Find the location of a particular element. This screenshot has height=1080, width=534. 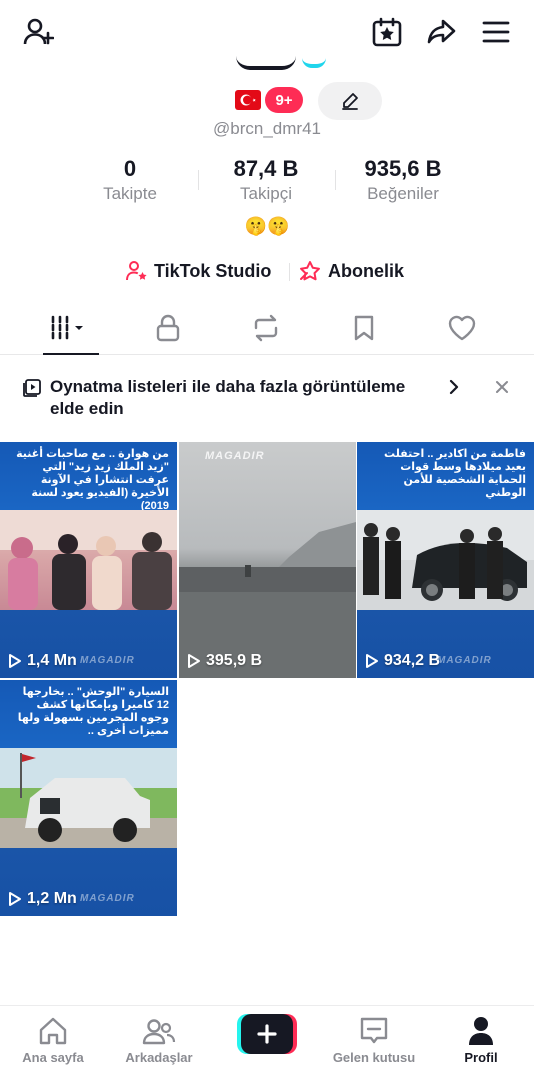

likes-label: Beğeniler is located at coordinates (403, 193).